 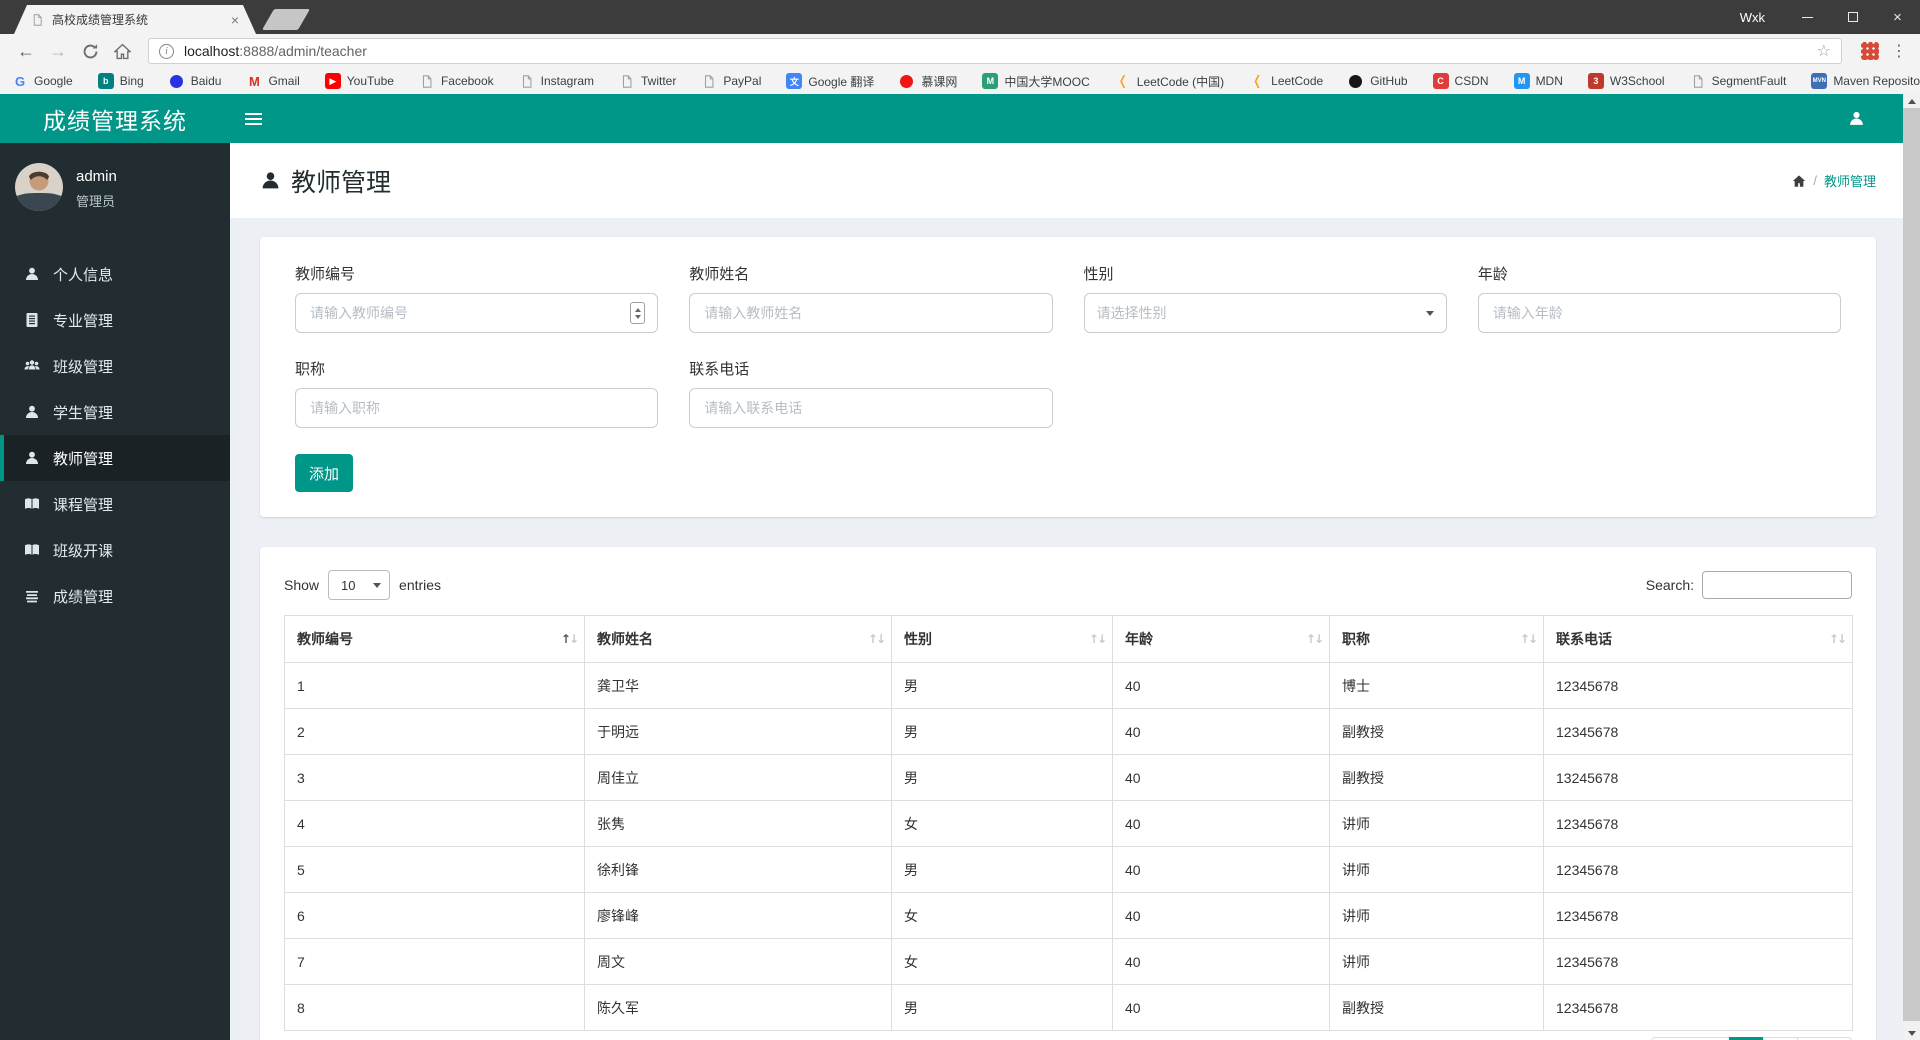 What do you see at coordinates (456, 81) in the screenshot?
I see `bookmark-facebook: Facebook` at bounding box center [456, 81].